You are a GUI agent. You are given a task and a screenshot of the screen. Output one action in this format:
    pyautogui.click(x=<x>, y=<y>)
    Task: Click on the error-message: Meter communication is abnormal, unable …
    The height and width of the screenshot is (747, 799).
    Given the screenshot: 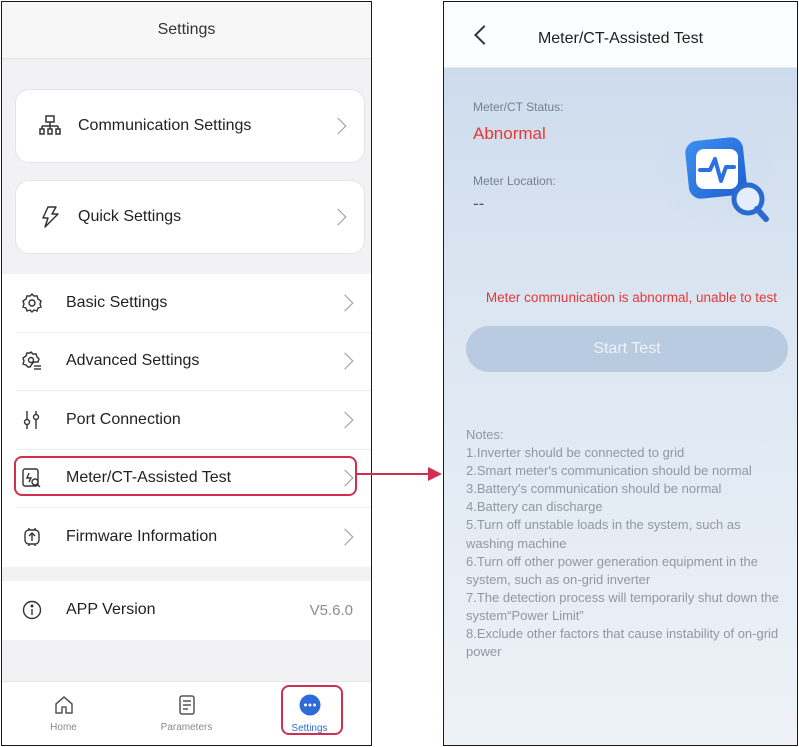 What is the action you would take?
    pyautogui.click(x=631, y=297)
    